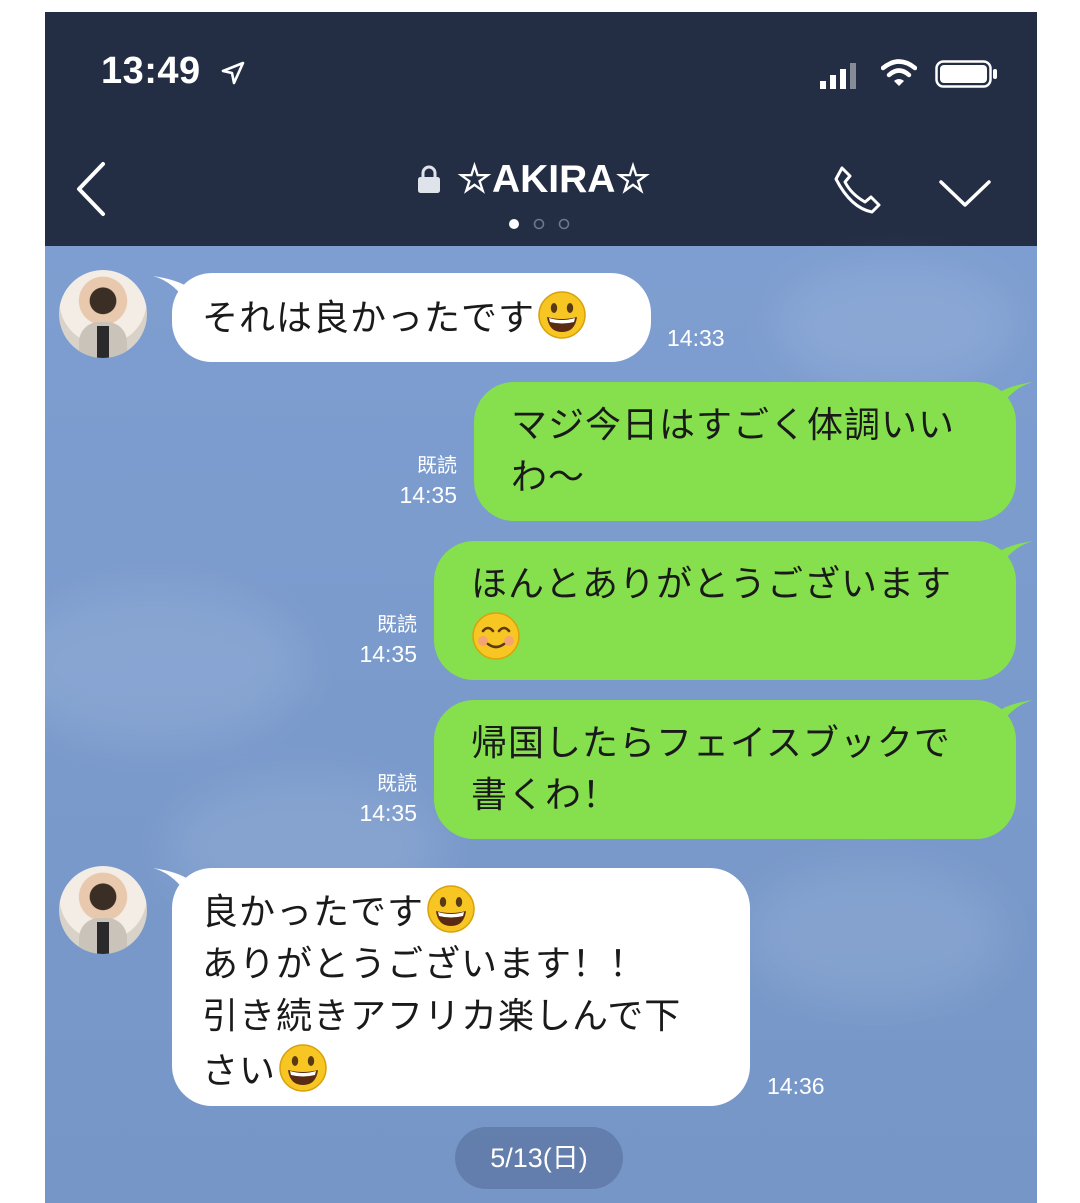 This screenshot has width=1080, height=1203. I want to click on message-text-line: ほんとありがとうございます, so click(712, 584).